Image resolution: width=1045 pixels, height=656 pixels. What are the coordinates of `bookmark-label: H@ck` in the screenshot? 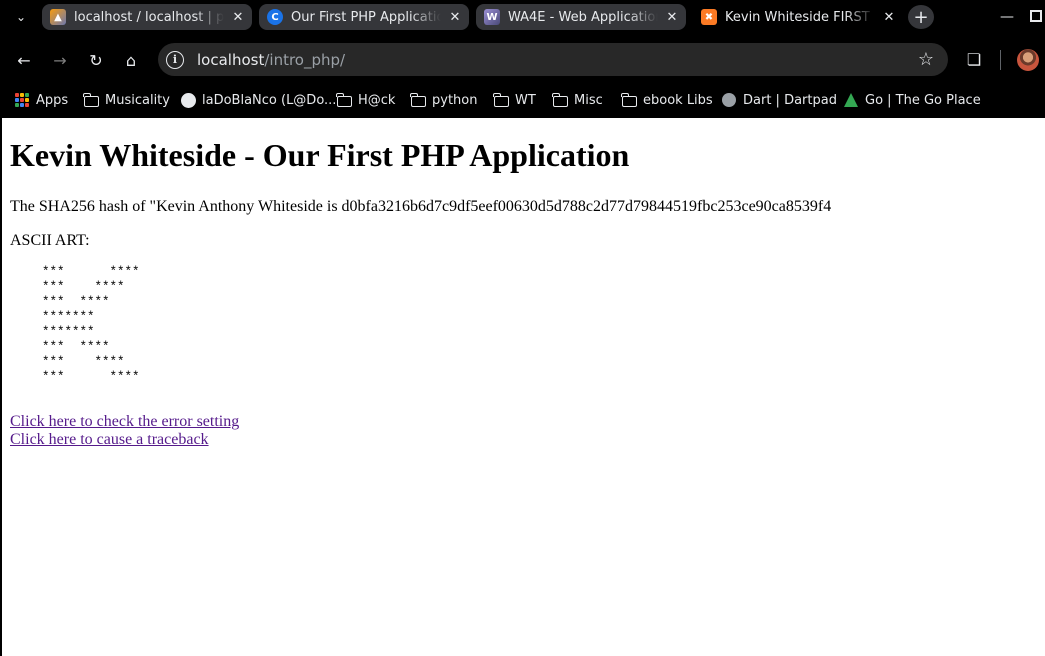 It's located at (377, 100).